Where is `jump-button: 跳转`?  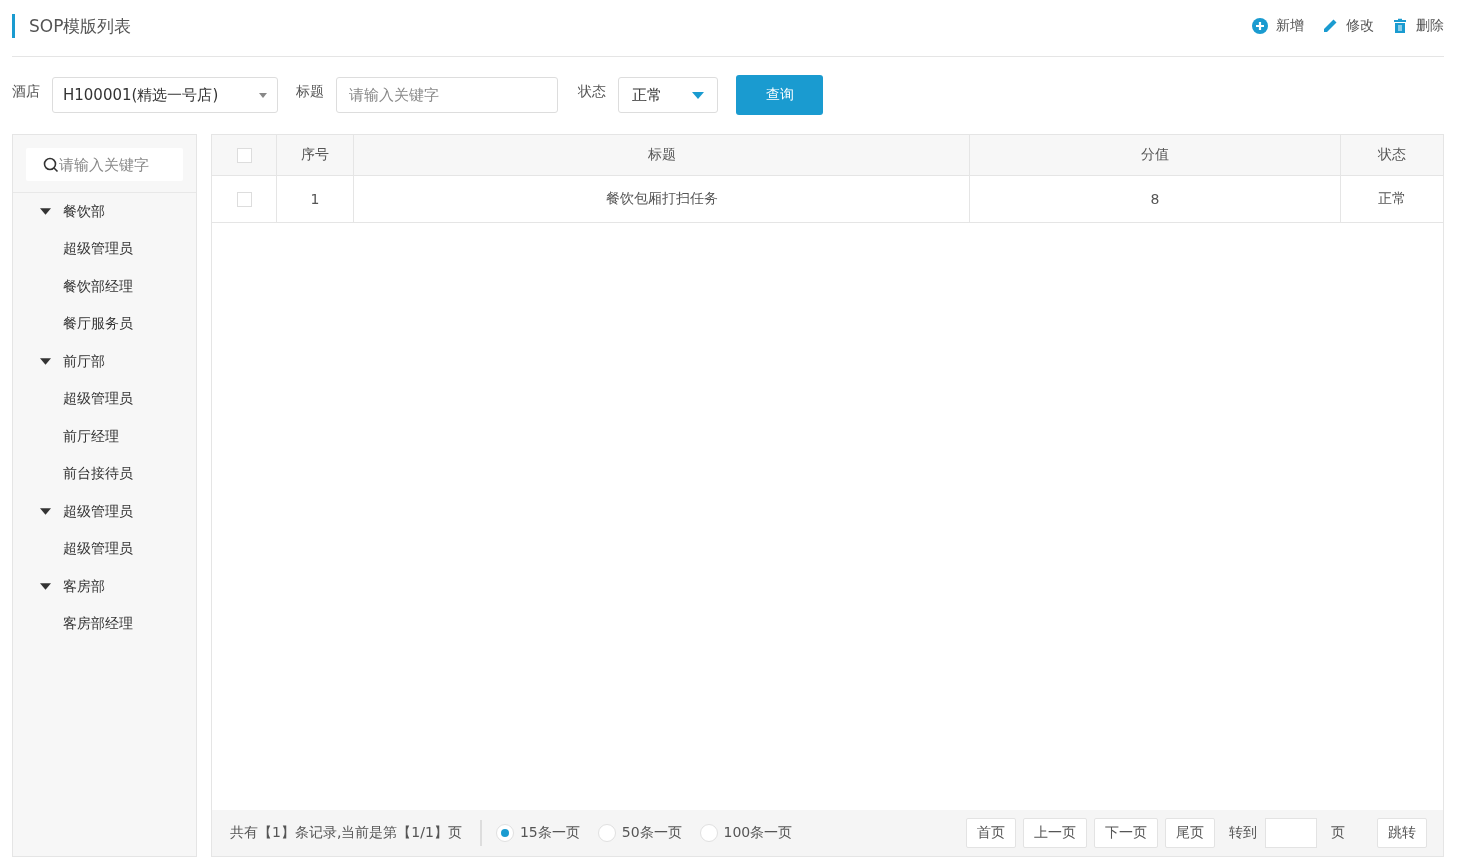 jump-button: 跳转 is located at coordinates (1402, 833).